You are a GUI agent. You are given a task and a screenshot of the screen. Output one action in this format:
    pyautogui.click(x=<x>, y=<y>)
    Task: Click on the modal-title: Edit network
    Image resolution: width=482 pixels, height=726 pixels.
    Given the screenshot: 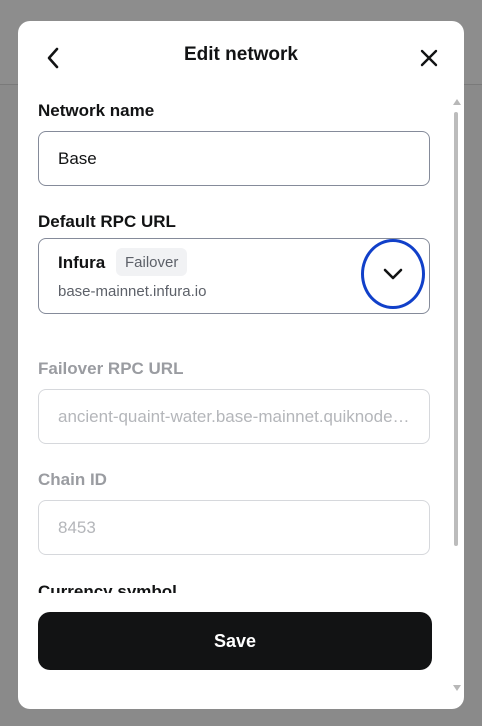 What is the action you would take?
    pyautogui.click(x=240, y=54)
    